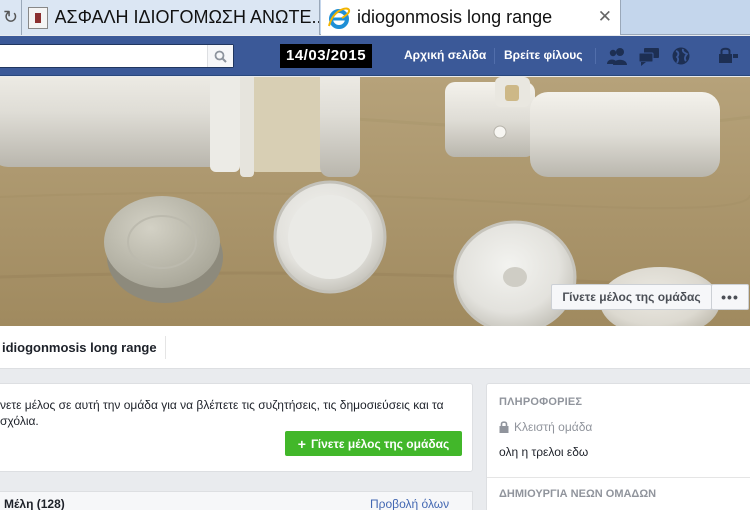 This screenshot has width=750, height=510. I want to click on document-icon, so click(38, 17).